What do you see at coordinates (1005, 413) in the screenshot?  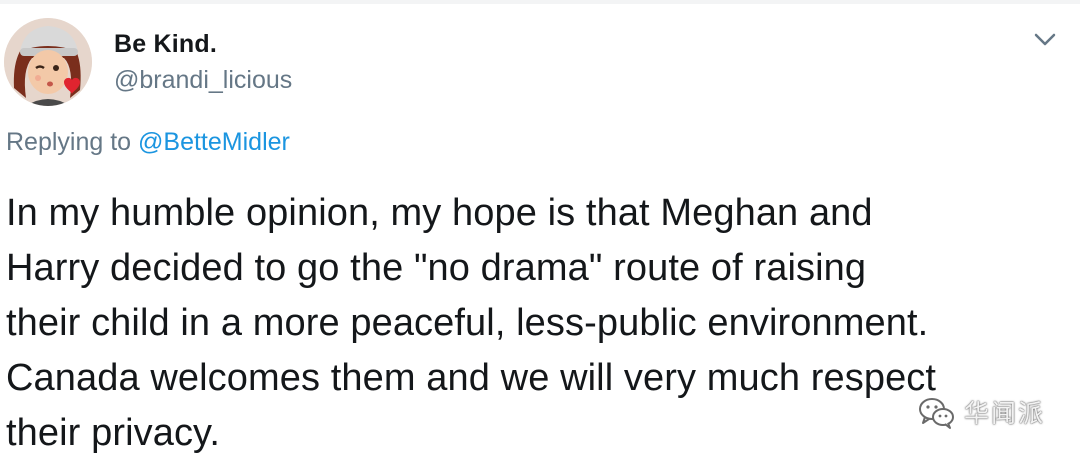 I see `watermark-text: 华闻派` at bounding box center [1005, 413].